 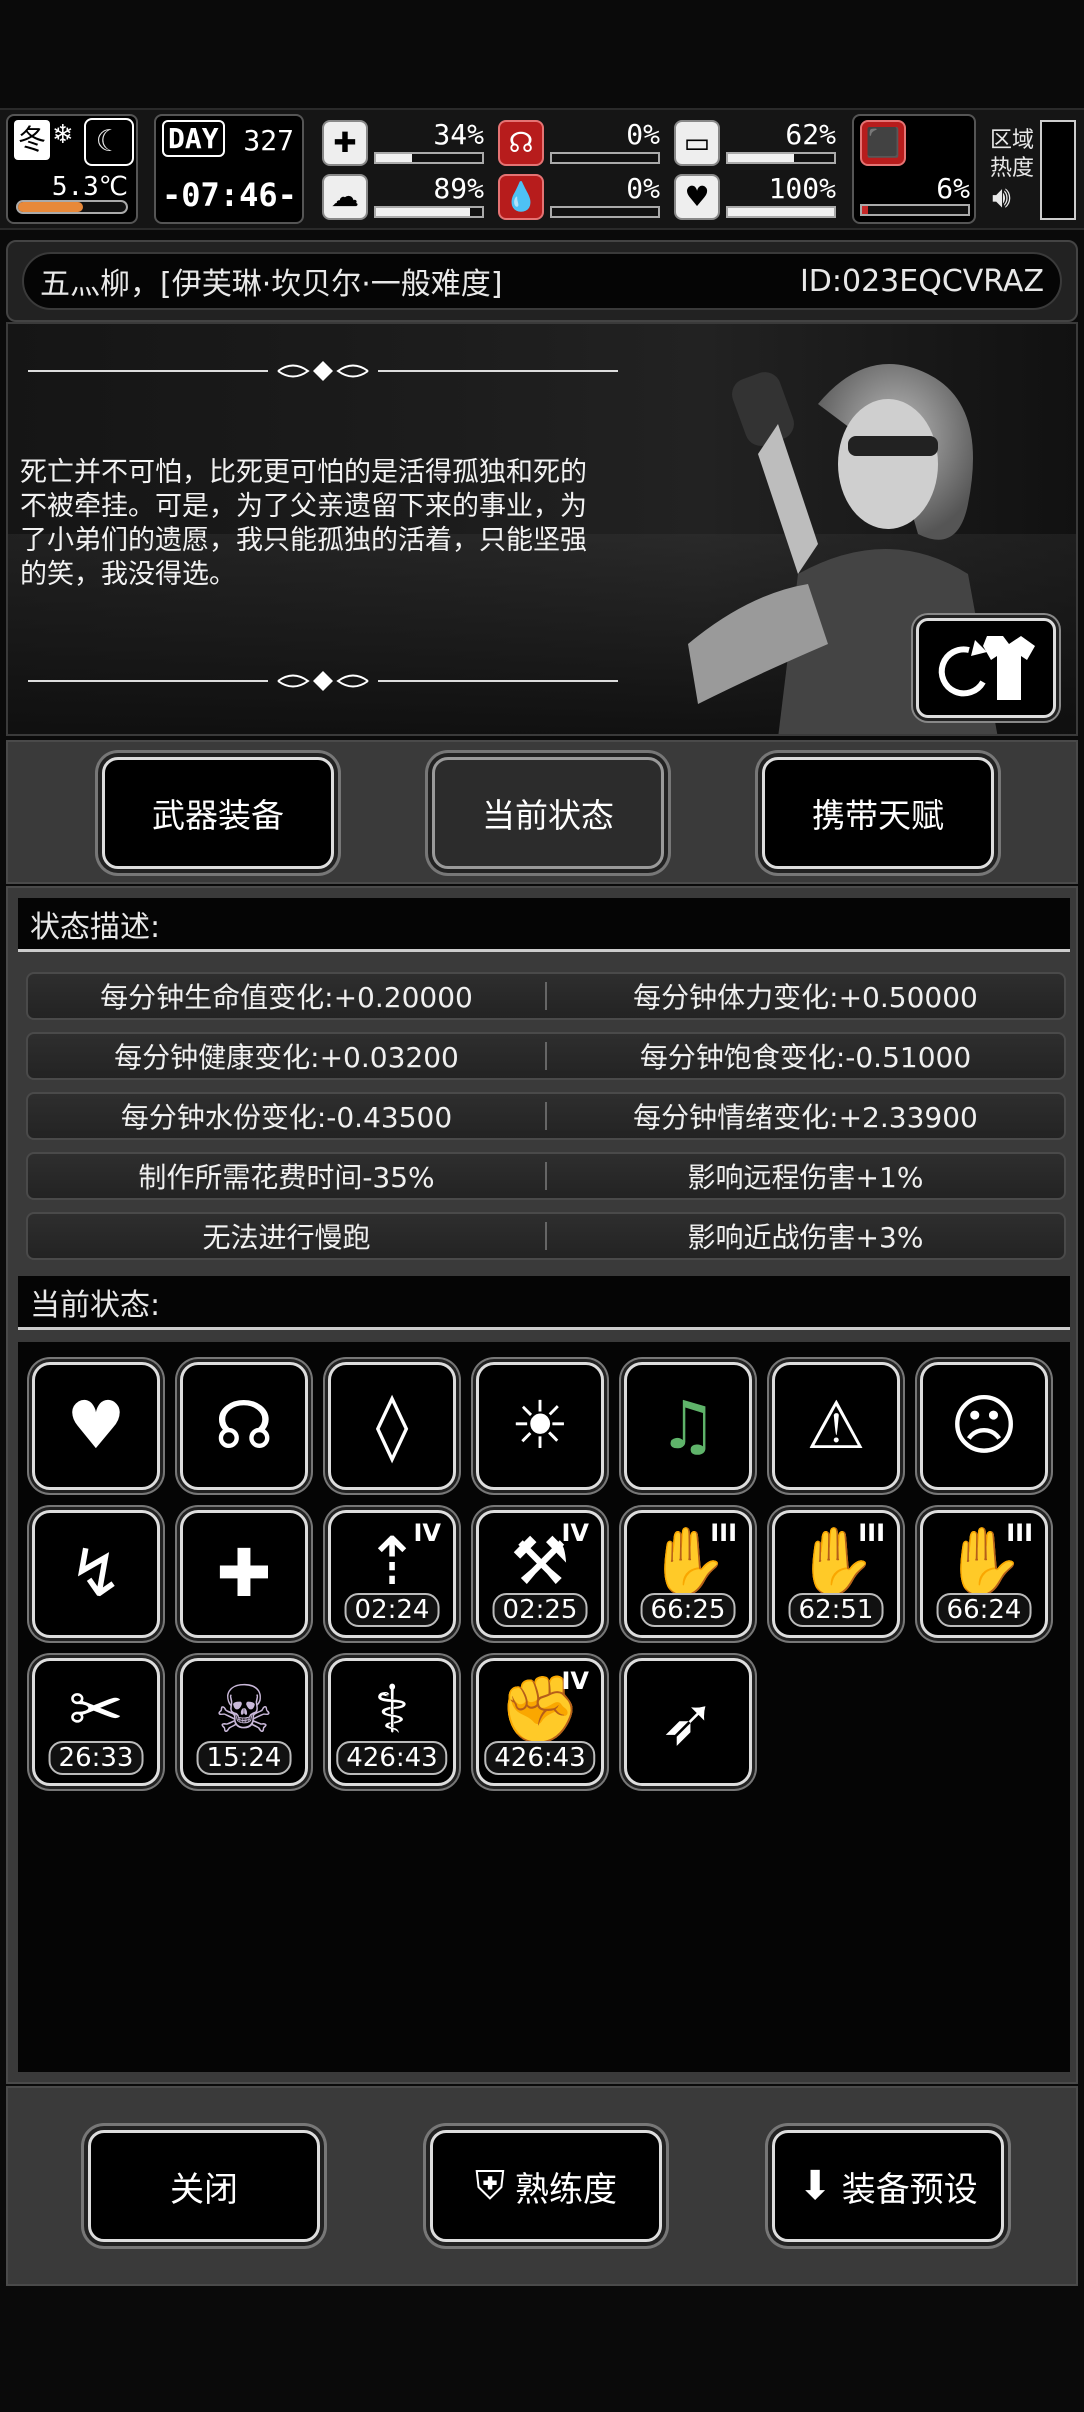 What do you see at coordinates (229, 195) in the screenshot?
I see `clock-value: -07:46-` at bounding box center [229, 195].